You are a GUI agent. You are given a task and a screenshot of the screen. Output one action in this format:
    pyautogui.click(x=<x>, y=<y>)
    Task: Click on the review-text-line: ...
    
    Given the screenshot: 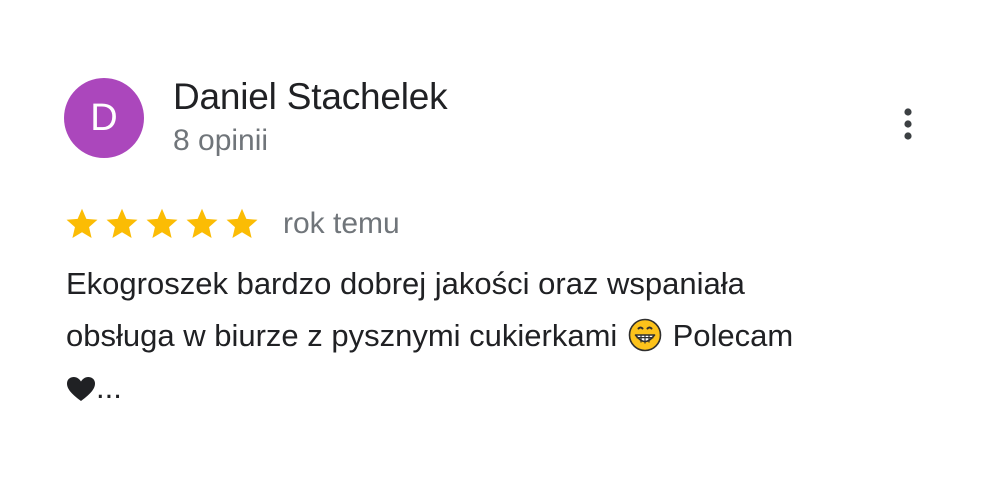 What is the action you would take?
    pyautogui.click(x=496, y=388)
    